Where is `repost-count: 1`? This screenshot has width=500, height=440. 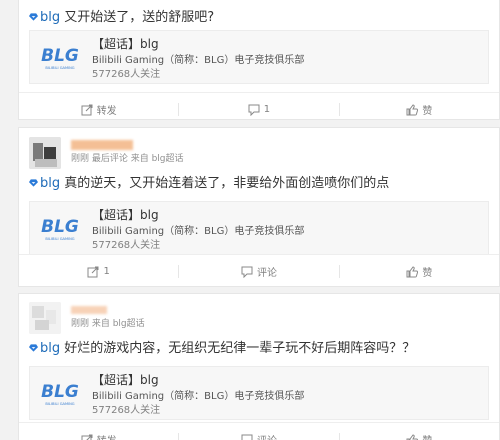 repost-count: 1 is located at coordinates (106, 271).